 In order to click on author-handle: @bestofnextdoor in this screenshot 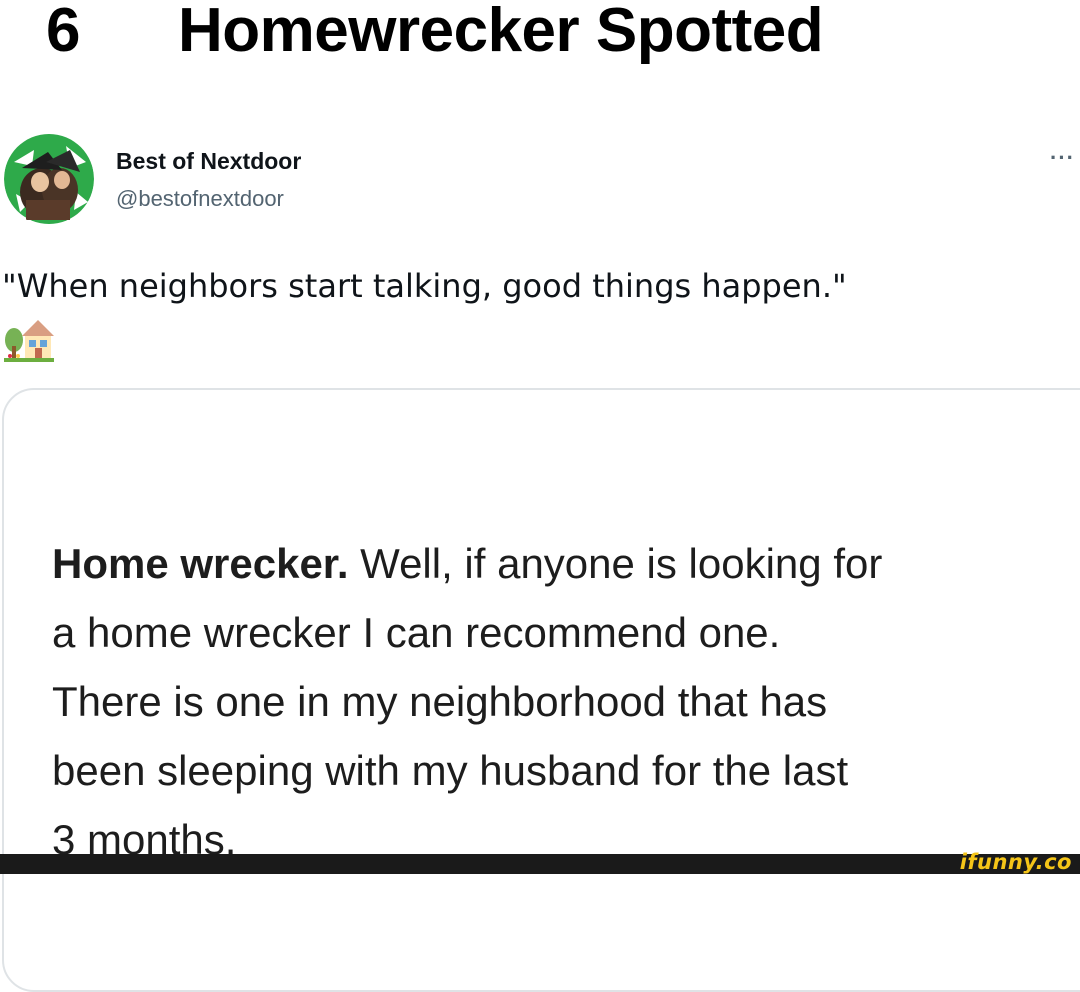, I will do `click(200, 199)`.